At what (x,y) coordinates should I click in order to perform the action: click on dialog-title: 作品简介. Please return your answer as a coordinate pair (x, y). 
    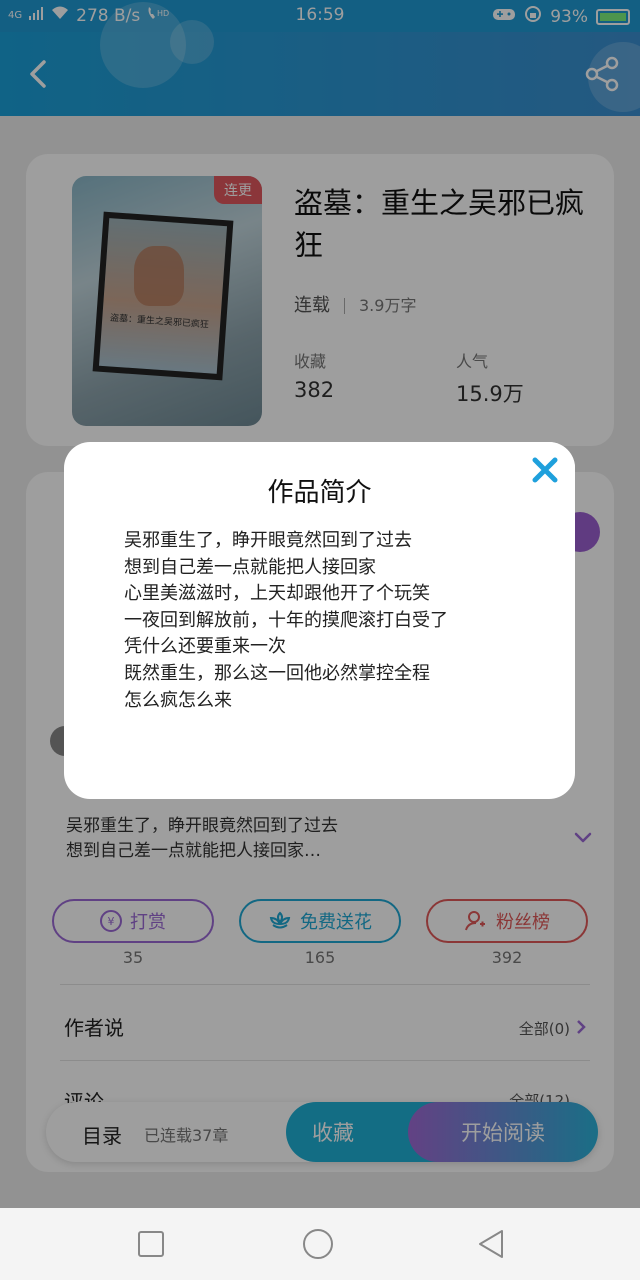
    Looking at the image, I should click on (319, 493).